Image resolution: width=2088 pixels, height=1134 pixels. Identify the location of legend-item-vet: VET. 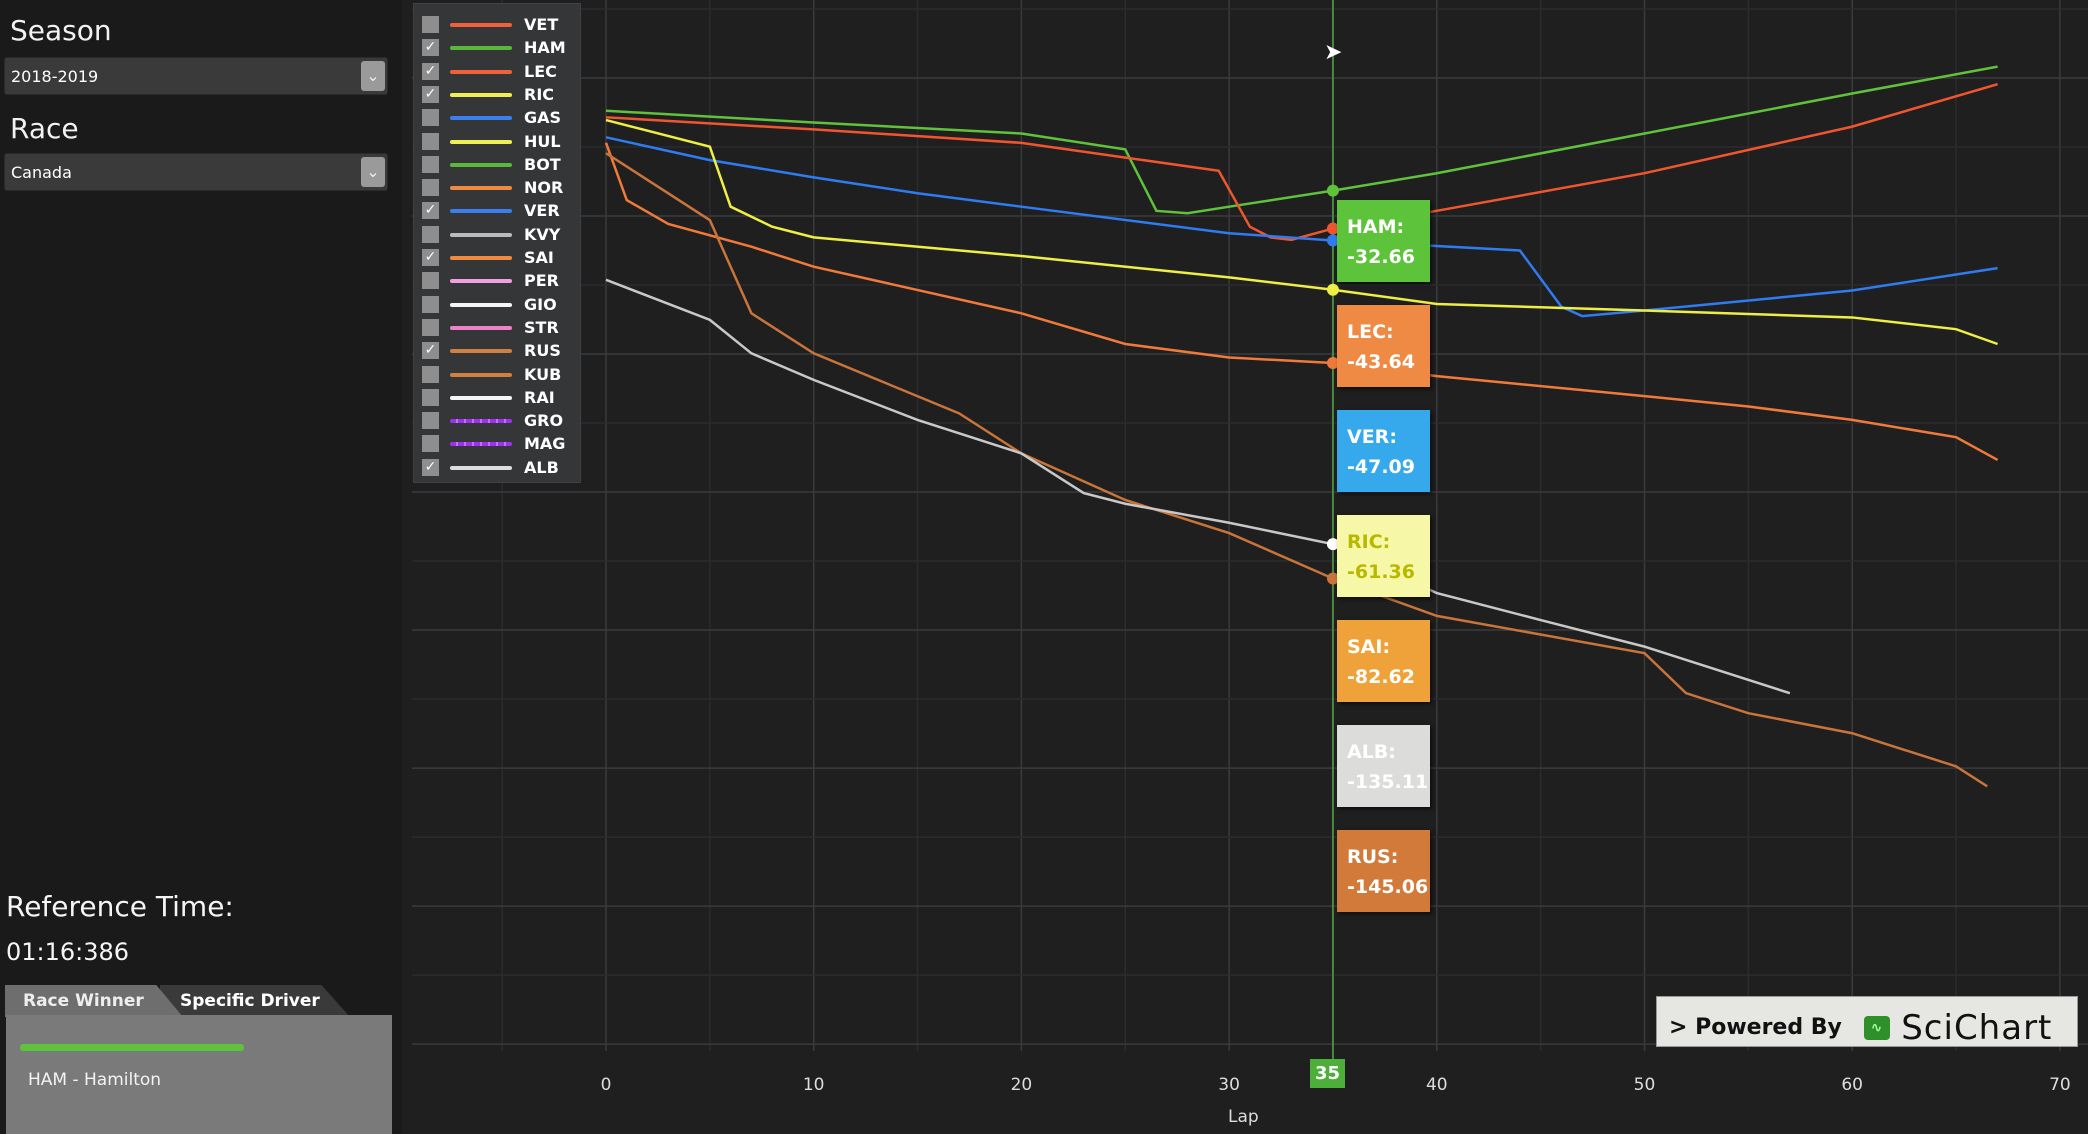
(497, 25).